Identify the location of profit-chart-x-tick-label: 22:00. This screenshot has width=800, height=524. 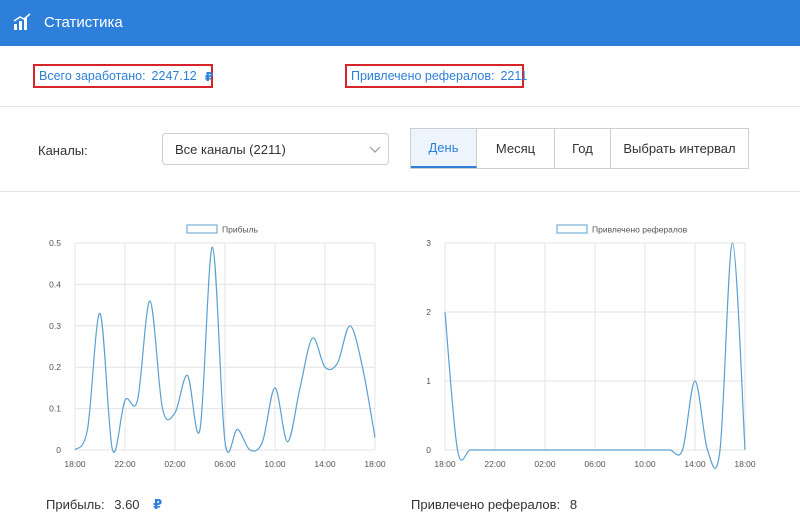
(125, 464).